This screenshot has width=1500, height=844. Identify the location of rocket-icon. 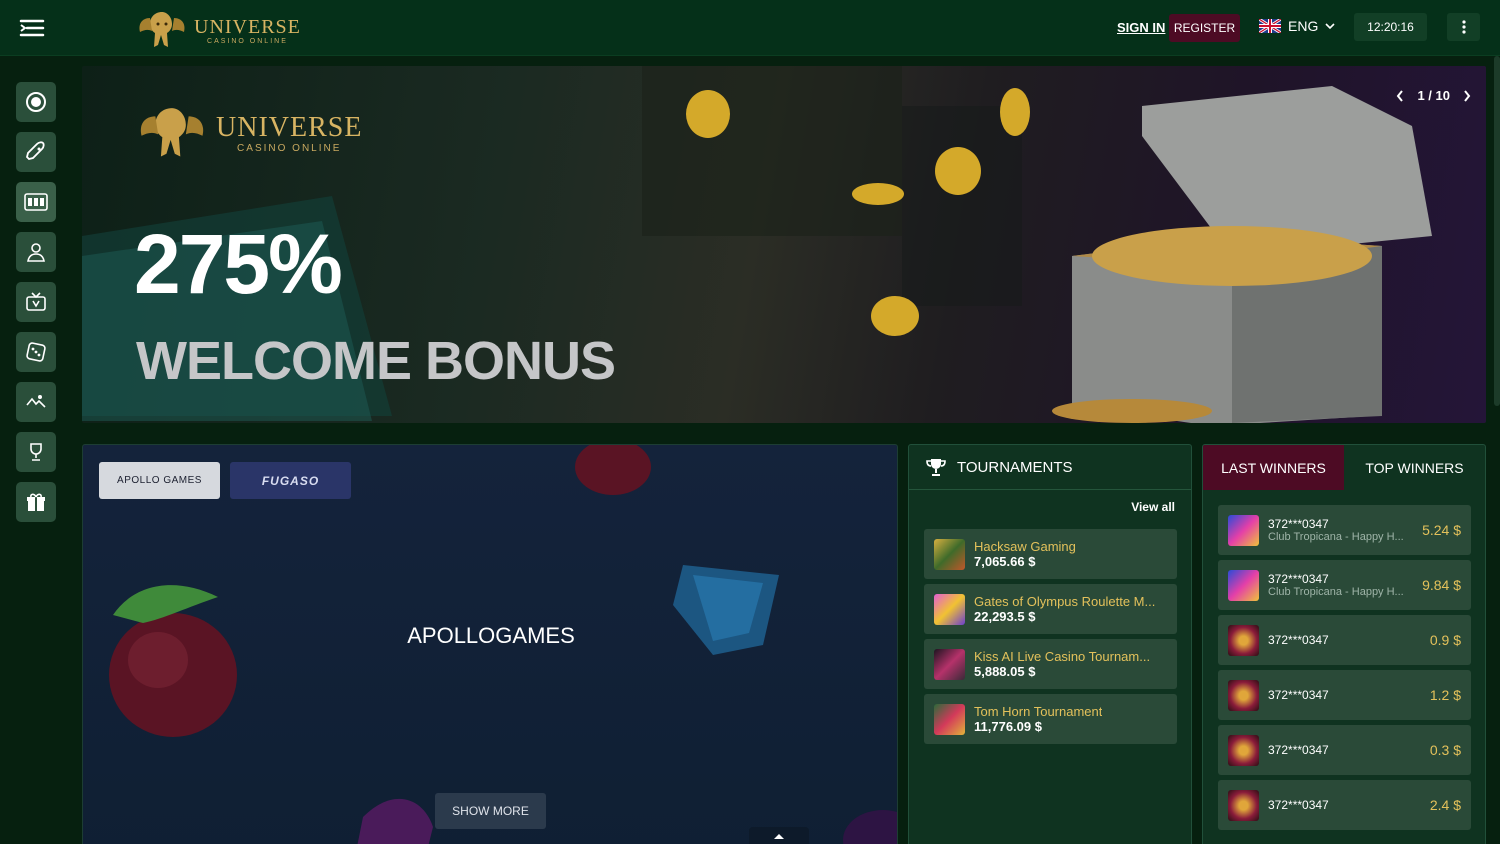
(35, 150).